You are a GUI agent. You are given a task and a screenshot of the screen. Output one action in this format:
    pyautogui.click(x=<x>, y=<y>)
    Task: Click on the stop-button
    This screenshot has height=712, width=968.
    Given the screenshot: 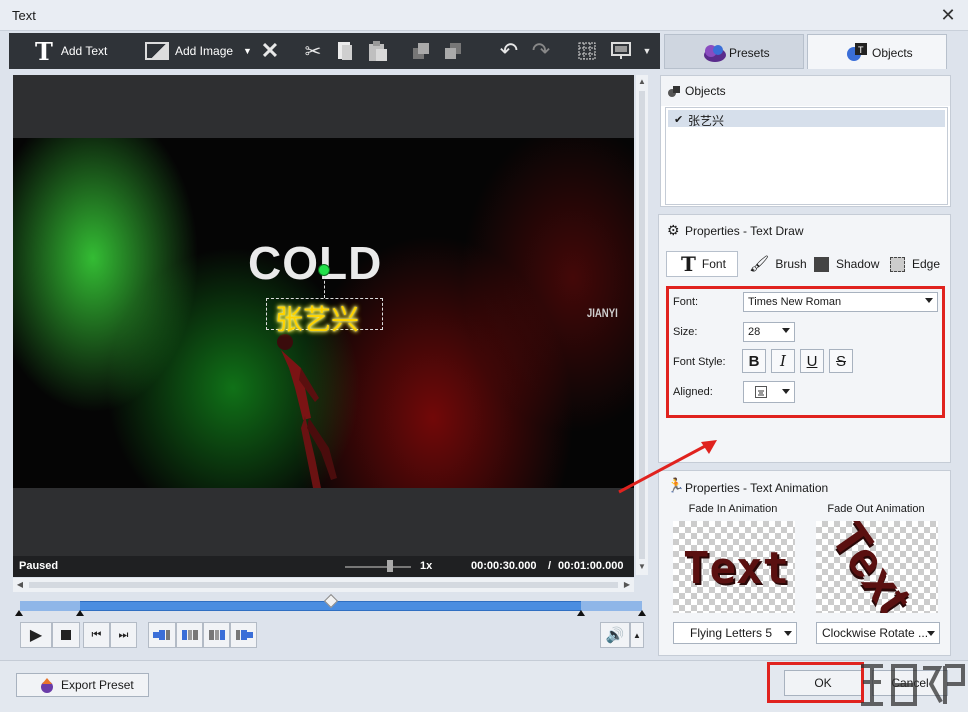 What is the action you would take?
    pyautogui.click(x=66, y=635)
    